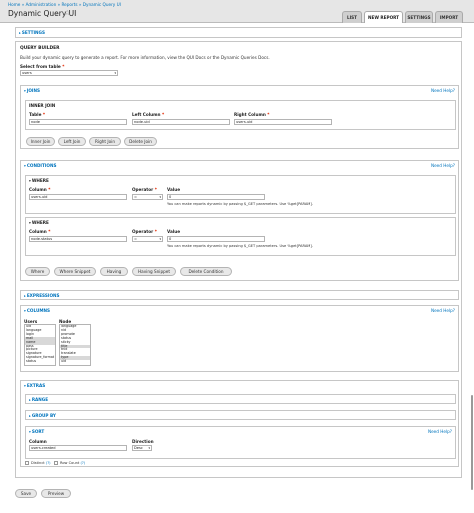 This screenshot has width=474, height=513. Describe the element at coordinates (472, 442) in the screenshot. I see `page-scrollbar` at that location.